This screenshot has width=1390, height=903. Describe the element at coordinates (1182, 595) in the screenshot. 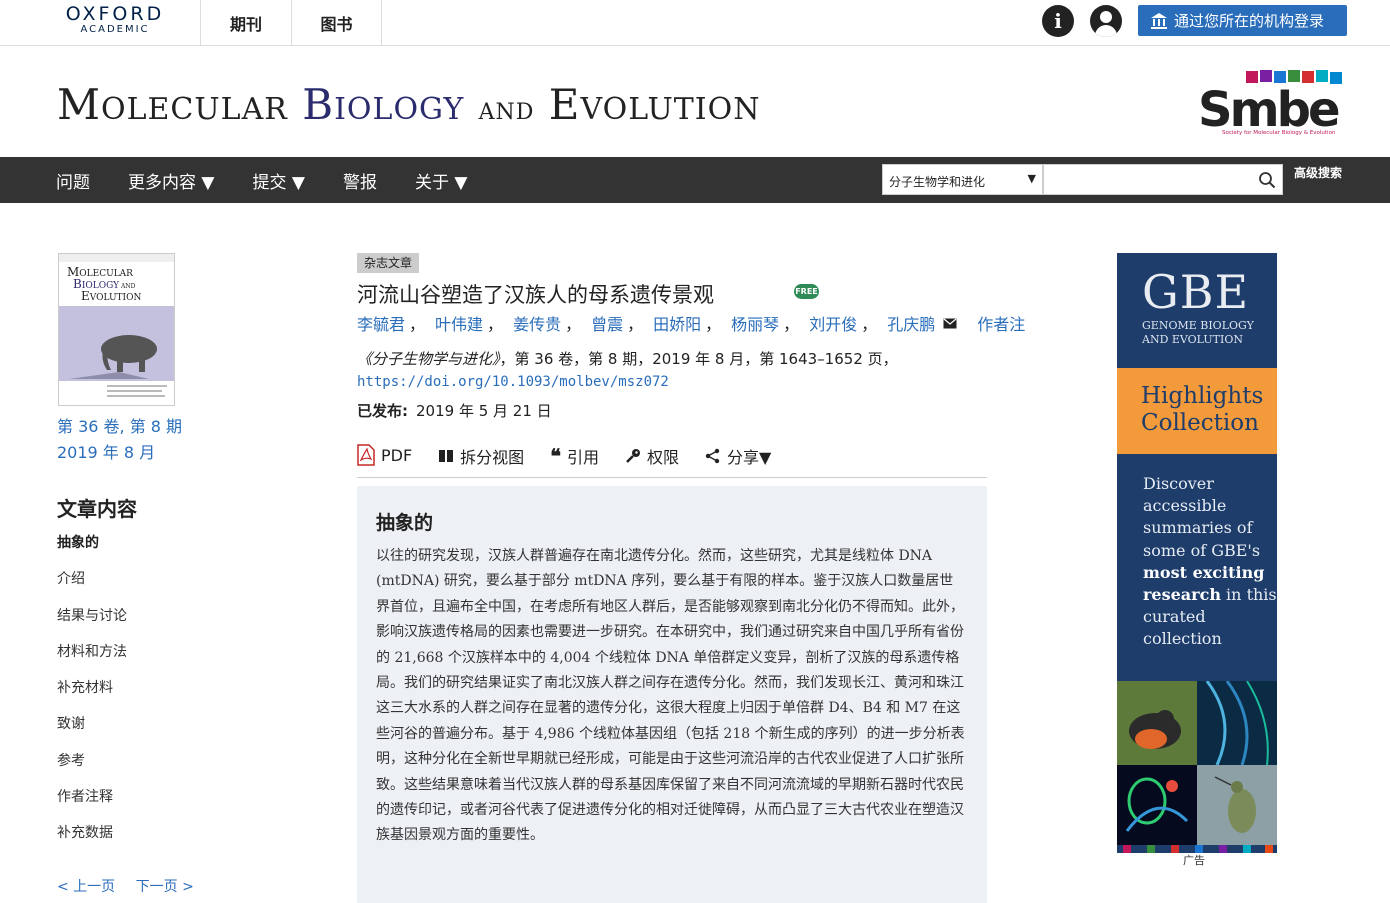

I see `ad-bold-line: research` at that location.